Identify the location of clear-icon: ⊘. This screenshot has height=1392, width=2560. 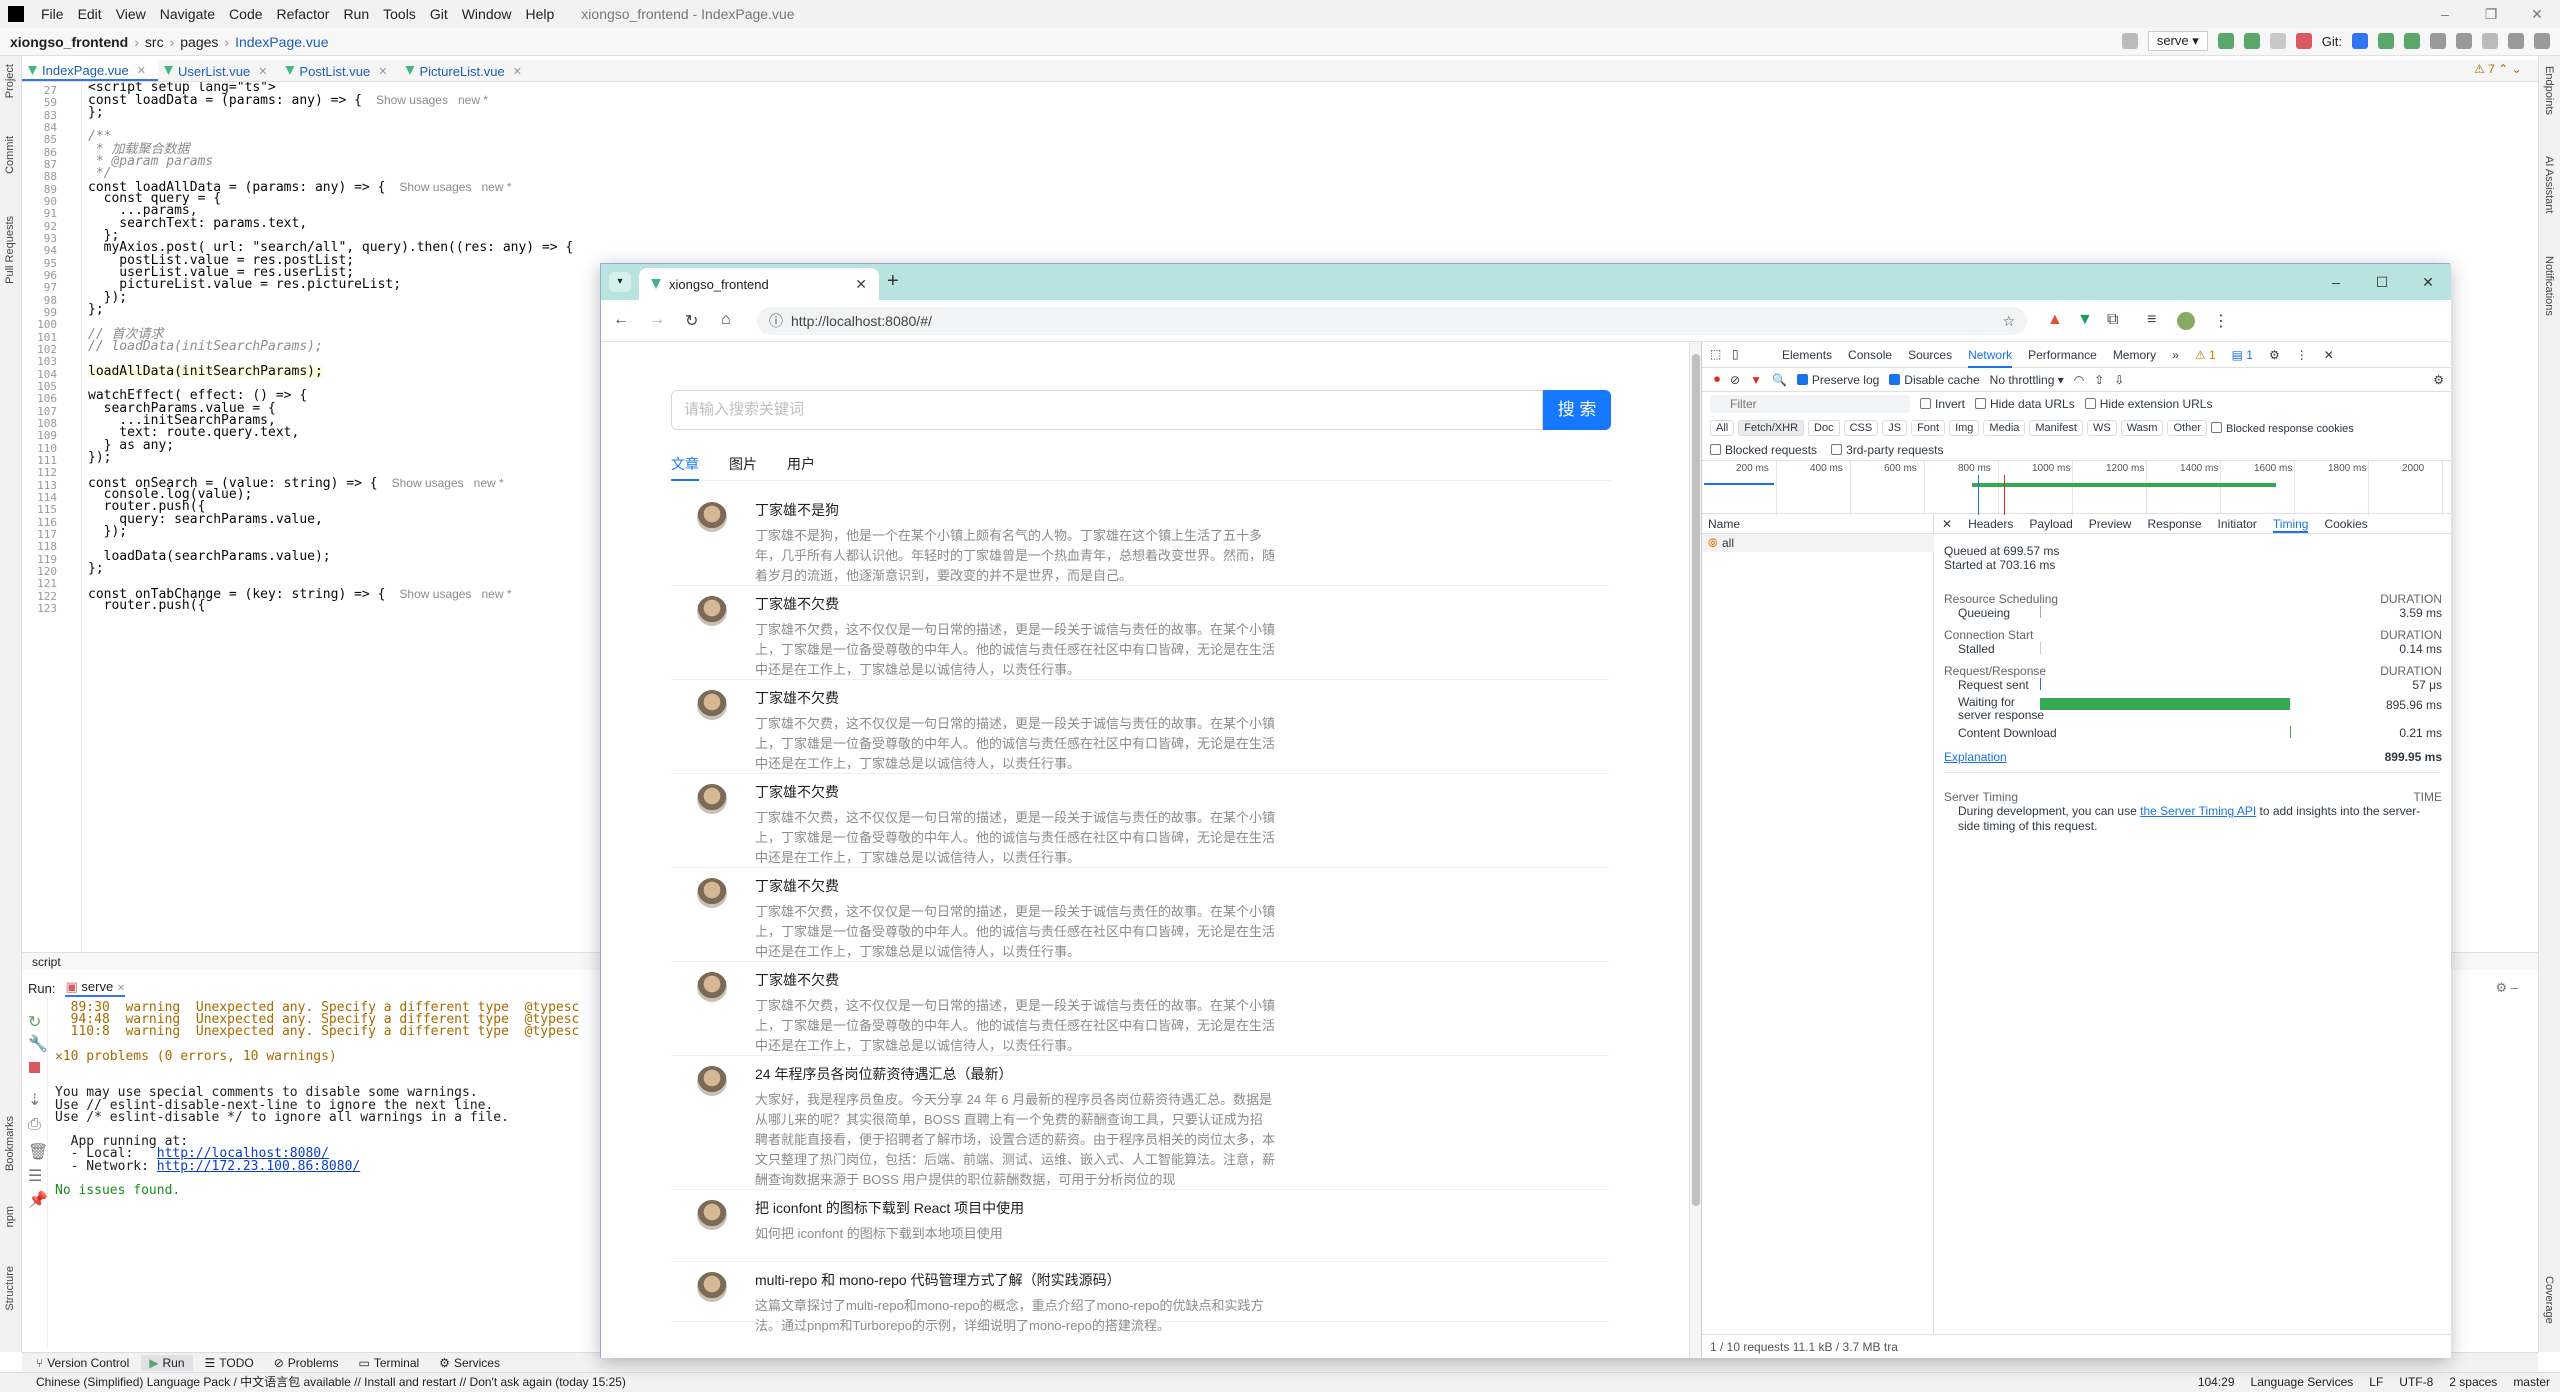
(1735, 380).